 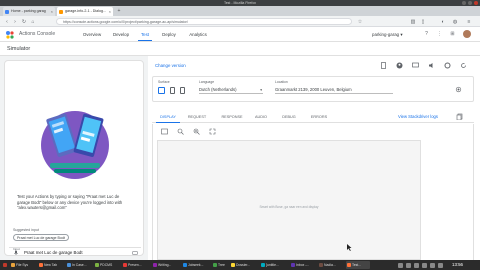 I want to click on view-logs-link: View Stackdriver logs, so click(x=418, y=117).